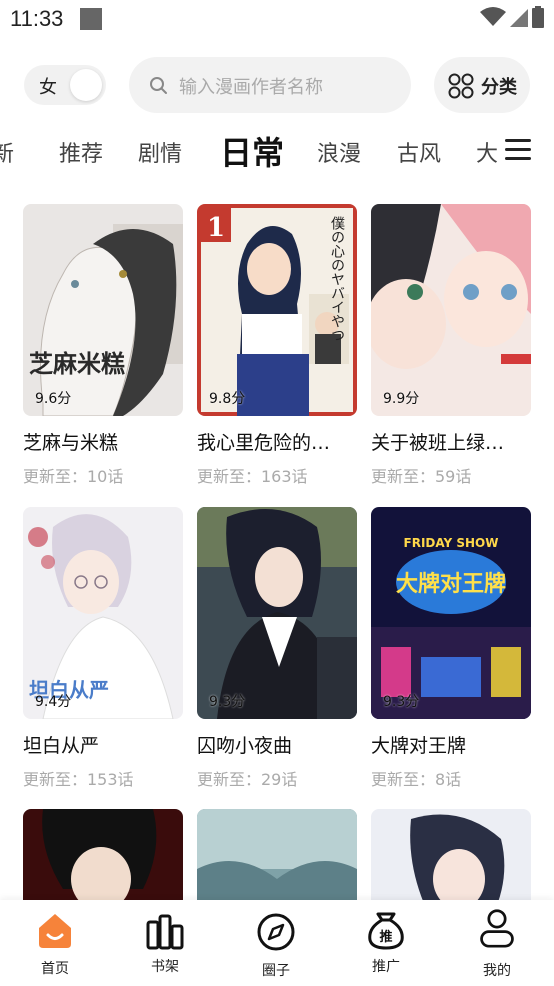  I want to click on tab-daily: 日常, so click(252, 151).